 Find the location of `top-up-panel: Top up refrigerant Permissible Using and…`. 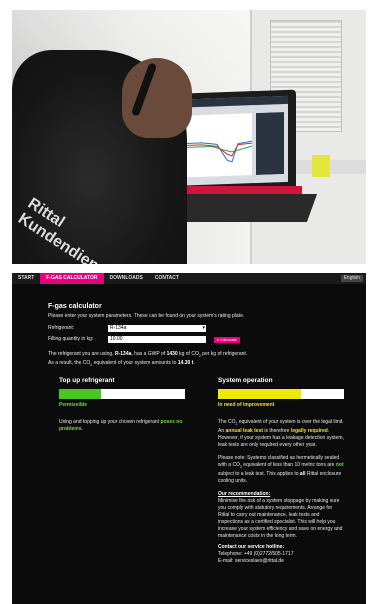

top-up-panel: Top up refrigerant Permissible Using and… is located at coordinates (122, 408).